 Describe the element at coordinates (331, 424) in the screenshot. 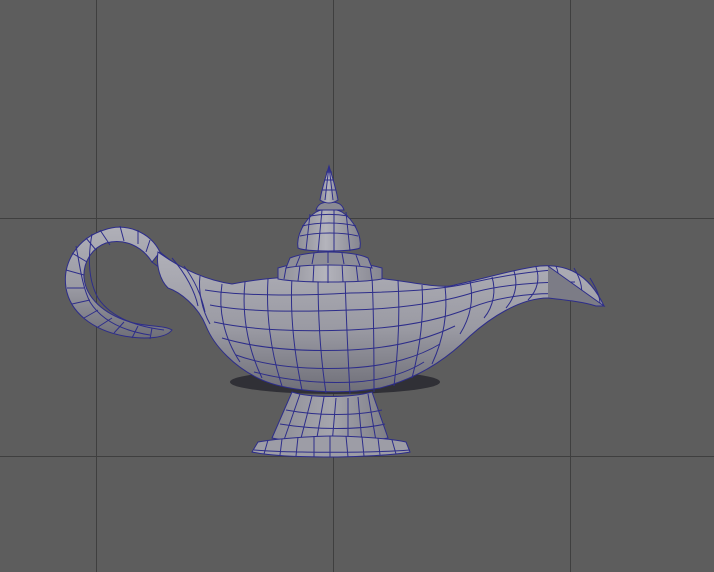

I see `lamp-base` at that location.